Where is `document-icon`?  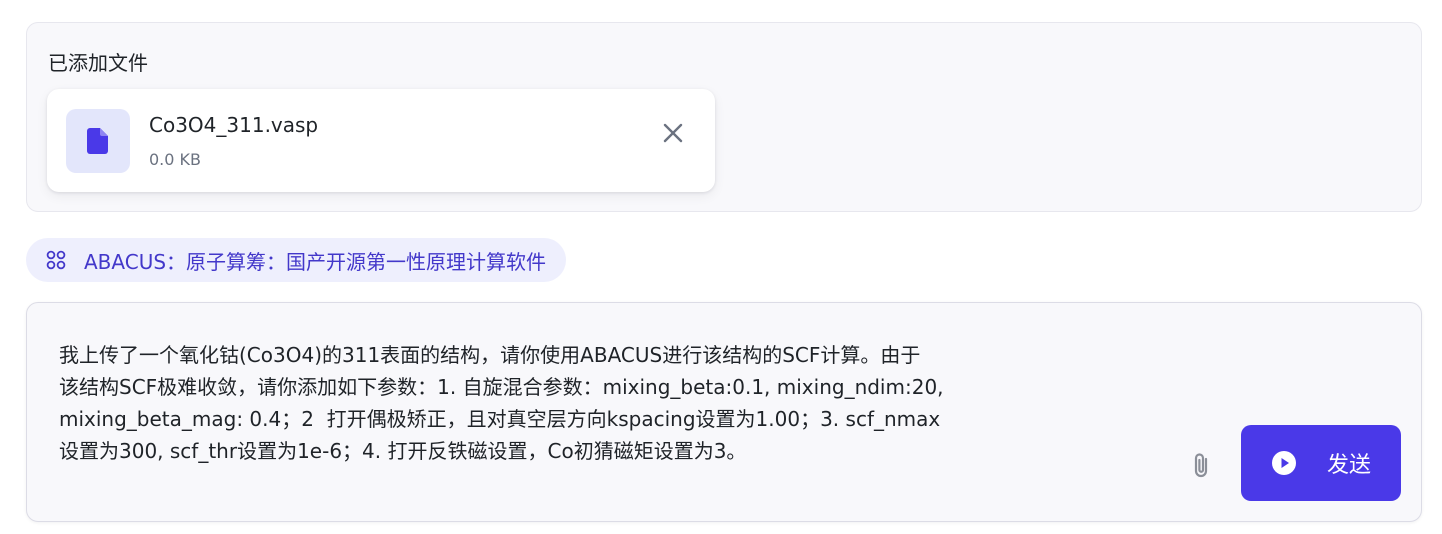
document-icon is located at coordinates (98, 141).